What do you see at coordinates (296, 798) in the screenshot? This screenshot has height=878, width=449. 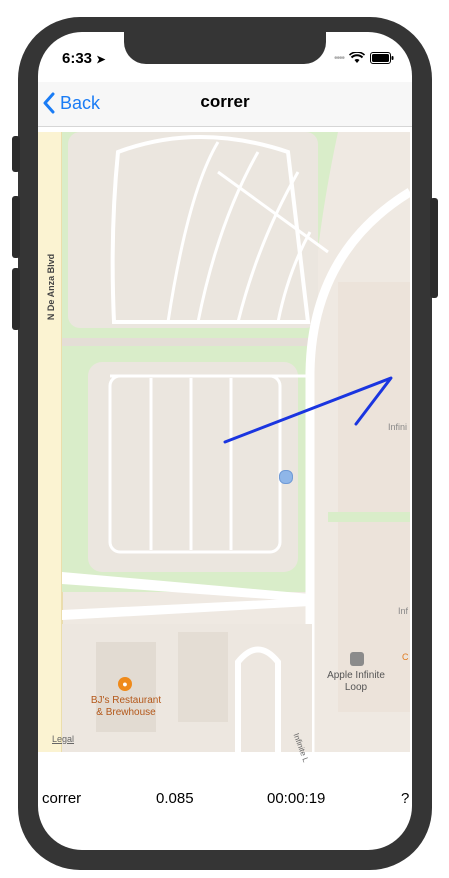 I see `run-duration: 00:00:19` at bounding box center [296, 798].